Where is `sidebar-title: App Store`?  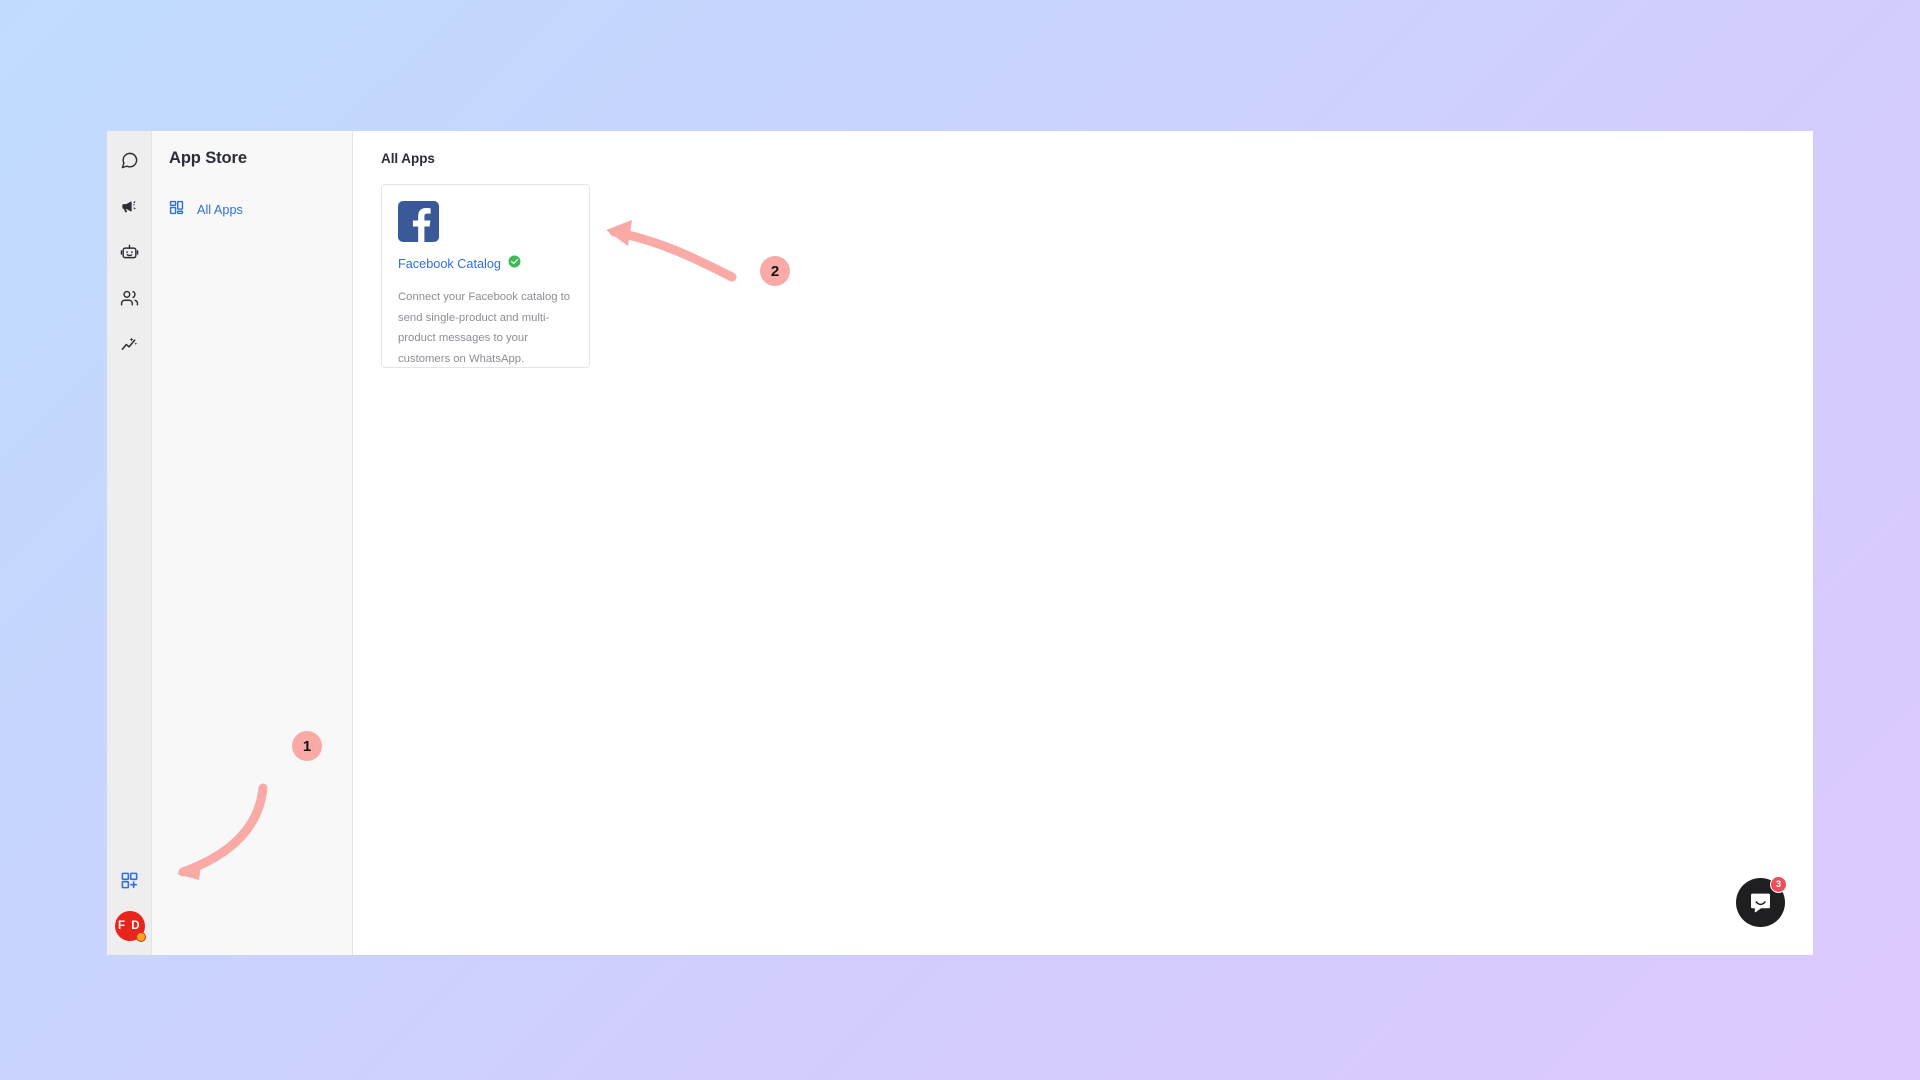 sidebar-title: App Store is located at coordinates (208, 158).